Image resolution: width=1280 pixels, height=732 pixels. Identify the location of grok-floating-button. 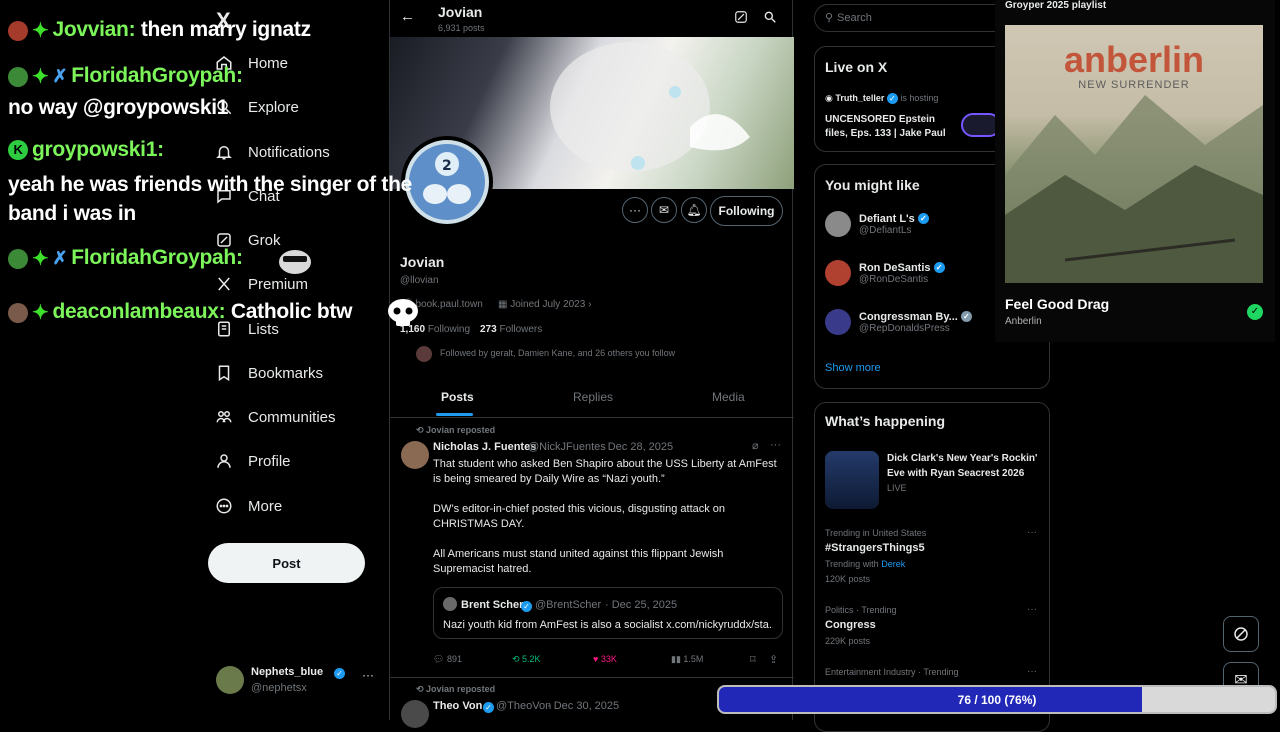
(1241, 634).